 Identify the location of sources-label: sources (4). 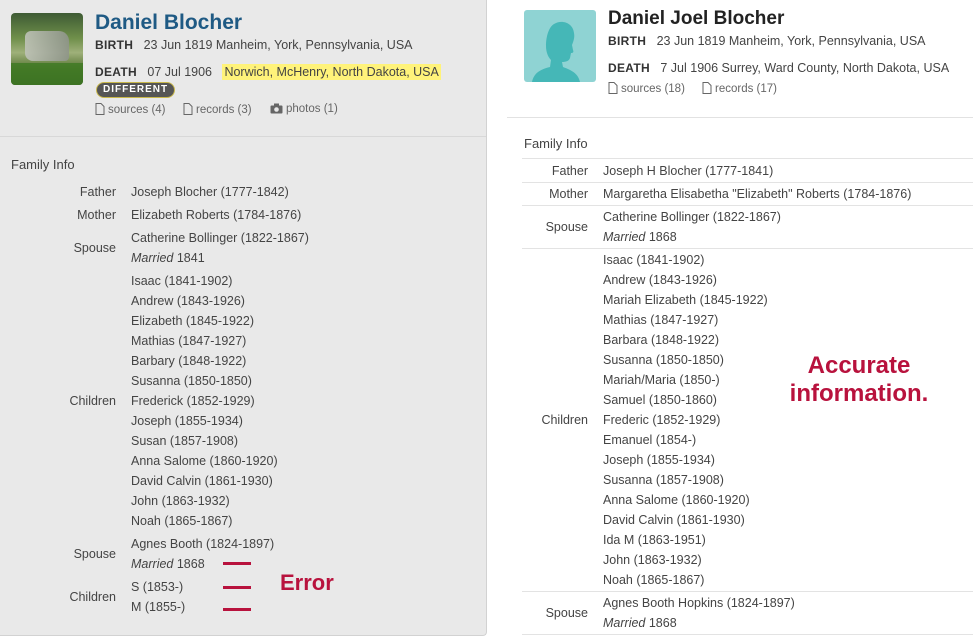
(137, 110).